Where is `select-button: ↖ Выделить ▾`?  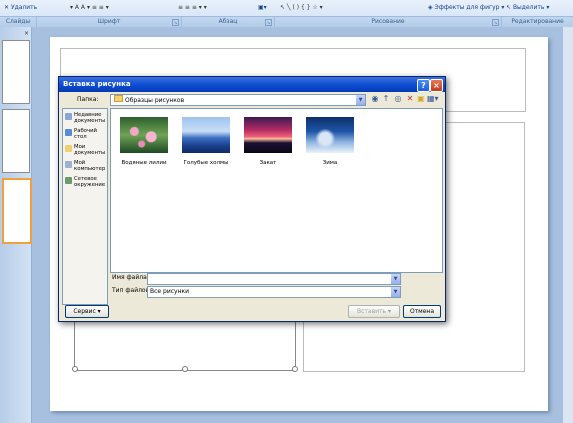 select-button: ↖ Выделить ▾ is located at coordinates (527, 8).